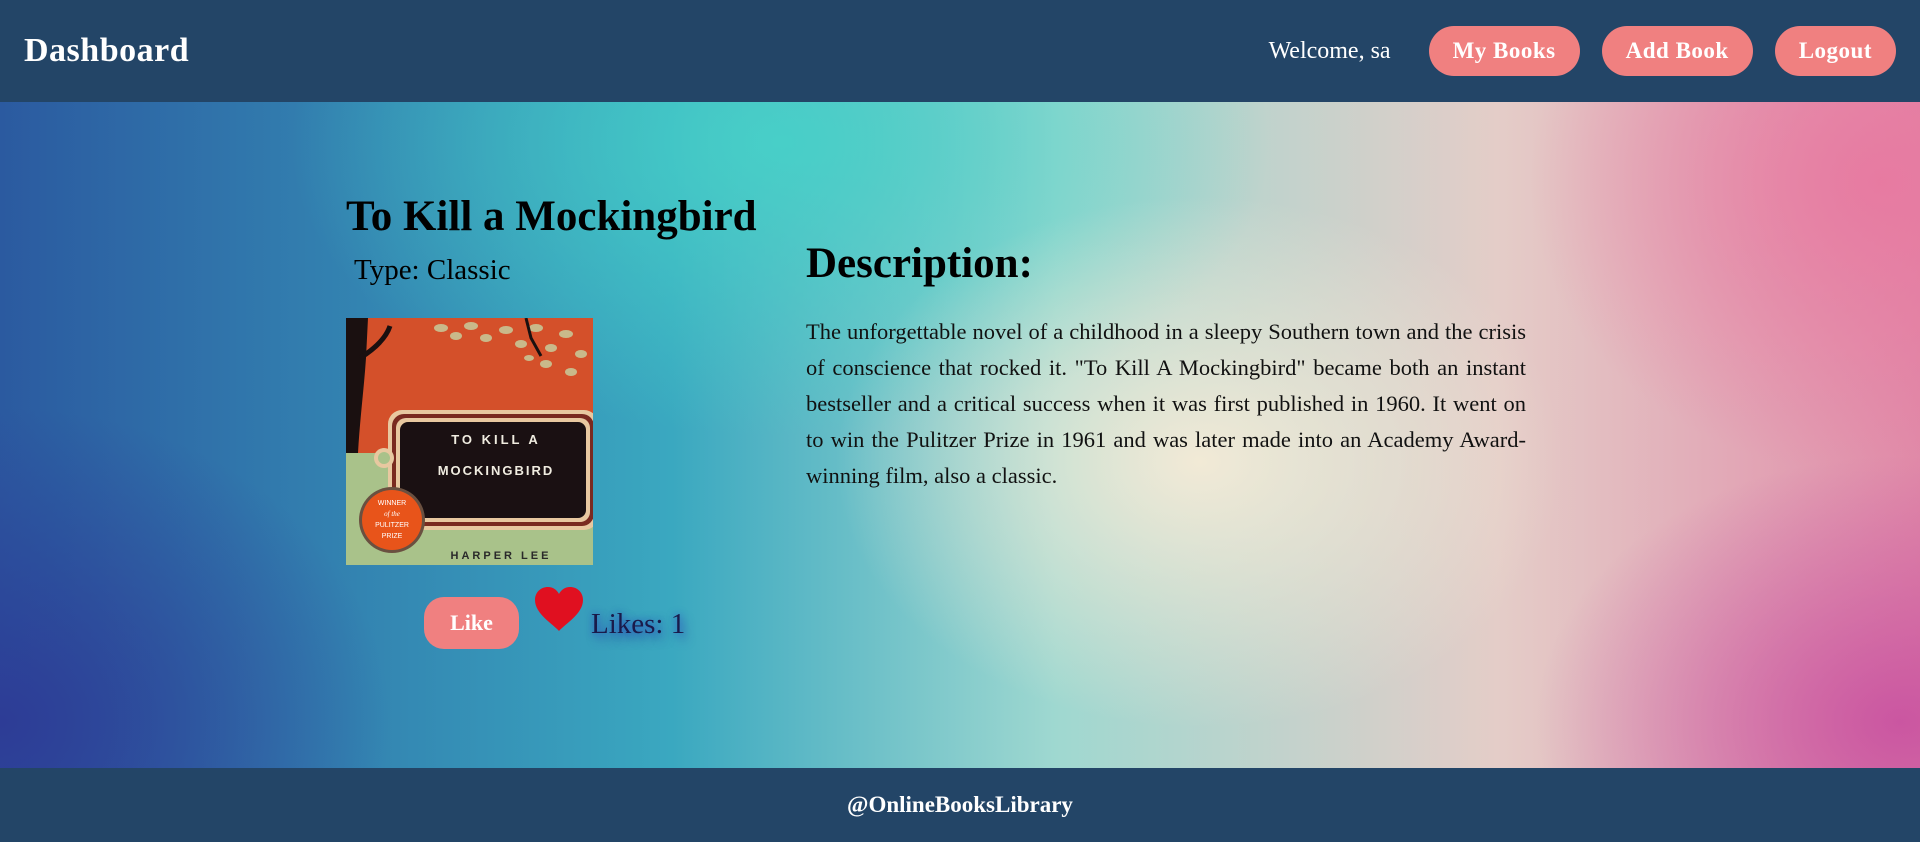 The image size is (1920, 842). What do you see at coordinates (392, 525) in the screenshot?
I see `seal-line-3: PULITZER` at bounding box center [392, 525].